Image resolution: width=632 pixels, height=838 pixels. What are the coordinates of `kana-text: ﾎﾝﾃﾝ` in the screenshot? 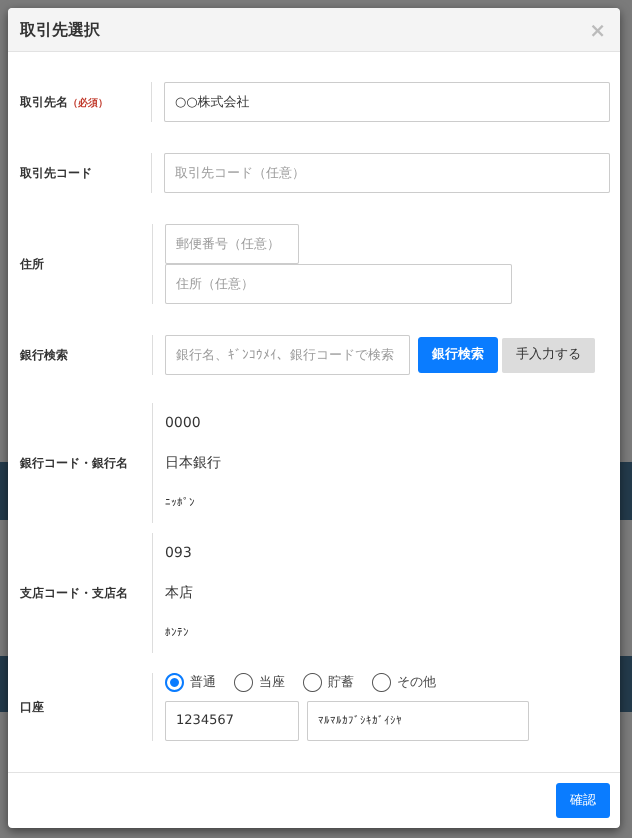 It's located at (177, 632).